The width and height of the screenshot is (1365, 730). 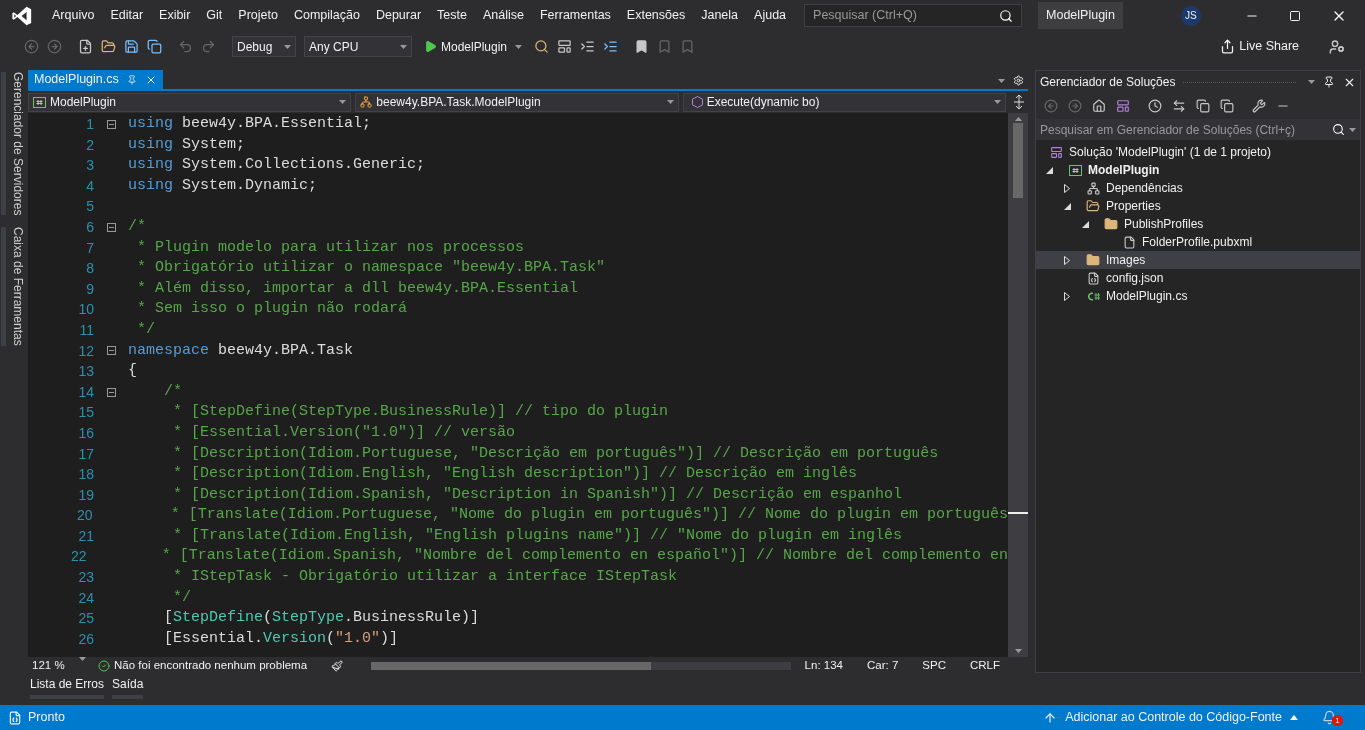 I want to click on pin-icon, so click(x=1329, y=82).